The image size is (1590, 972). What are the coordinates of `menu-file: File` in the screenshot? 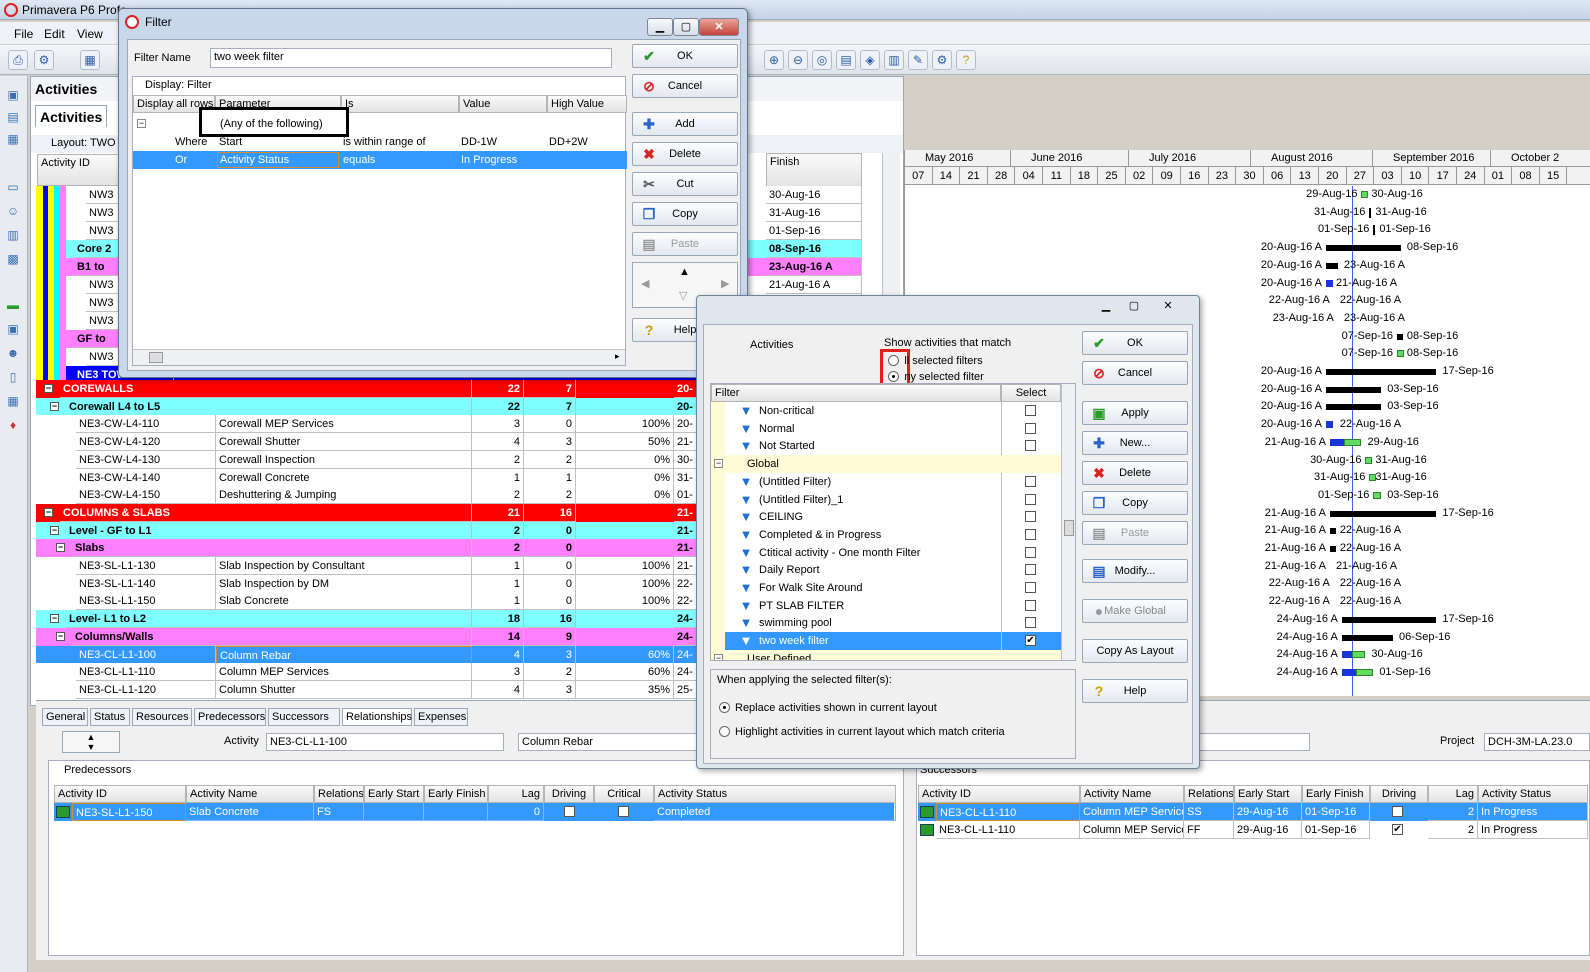 It's located at (23, 34).